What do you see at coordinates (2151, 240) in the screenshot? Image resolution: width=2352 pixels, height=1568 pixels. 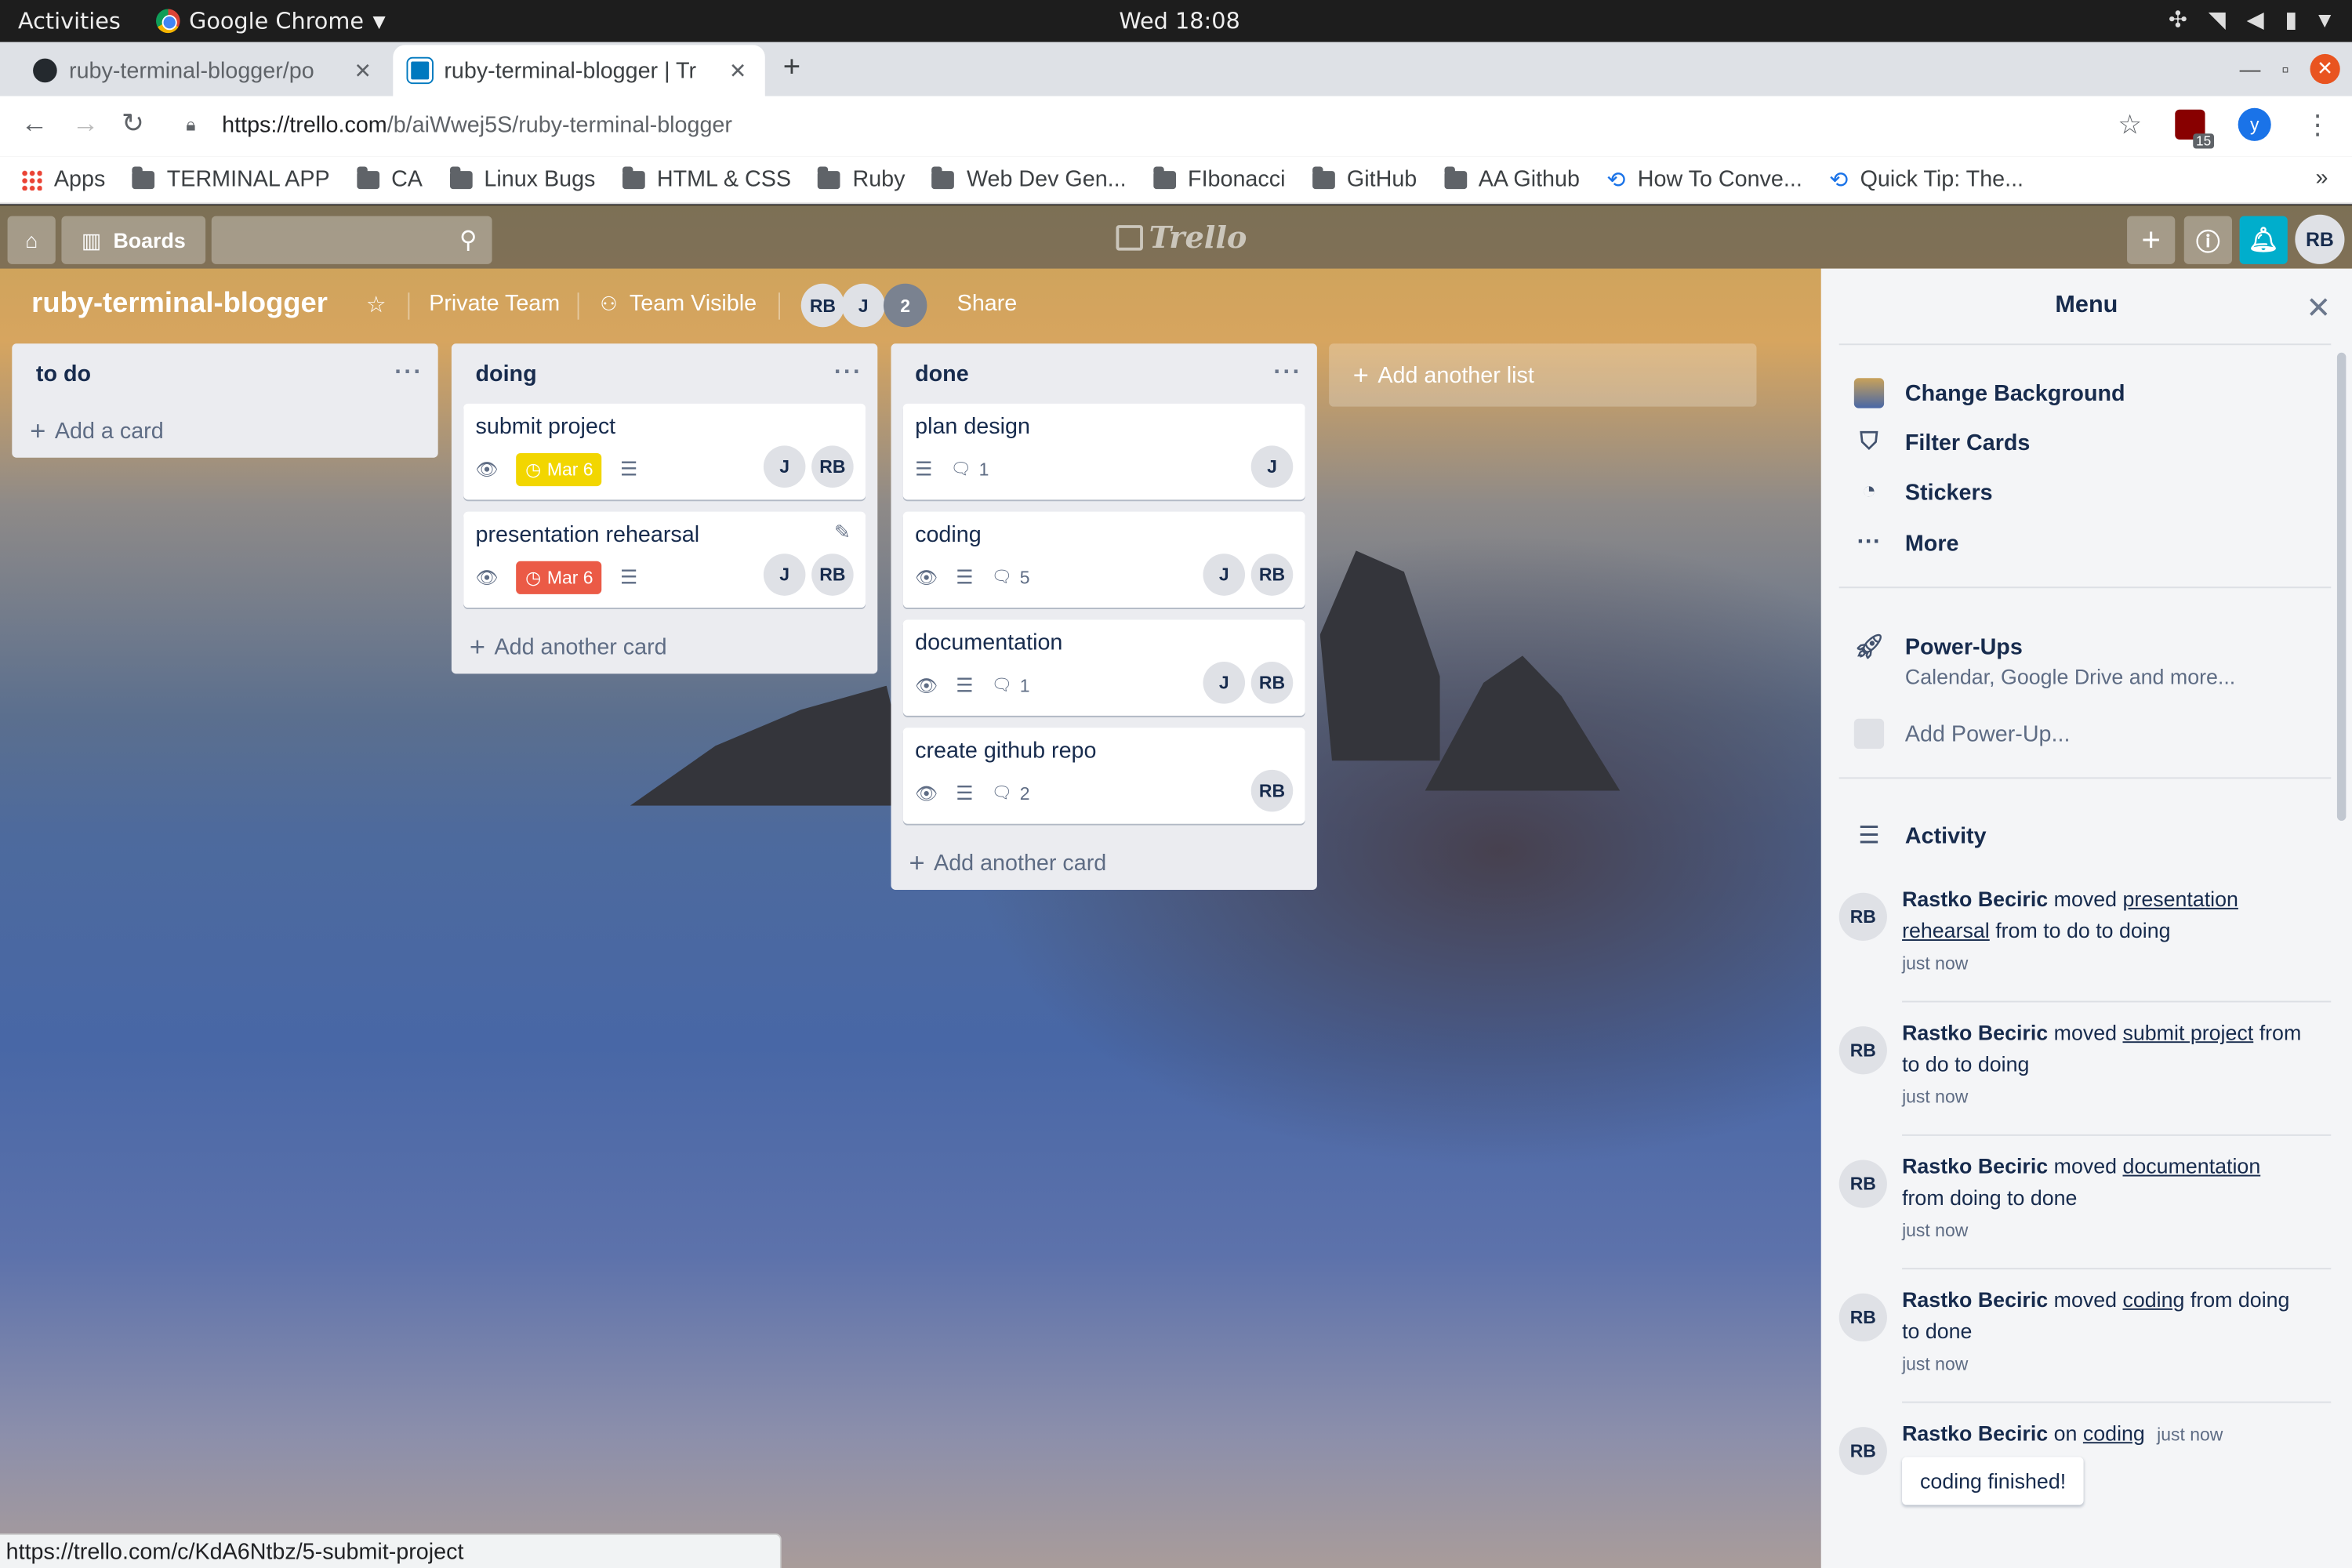 I see `create-button: +` at bounding box center [2151, 240].